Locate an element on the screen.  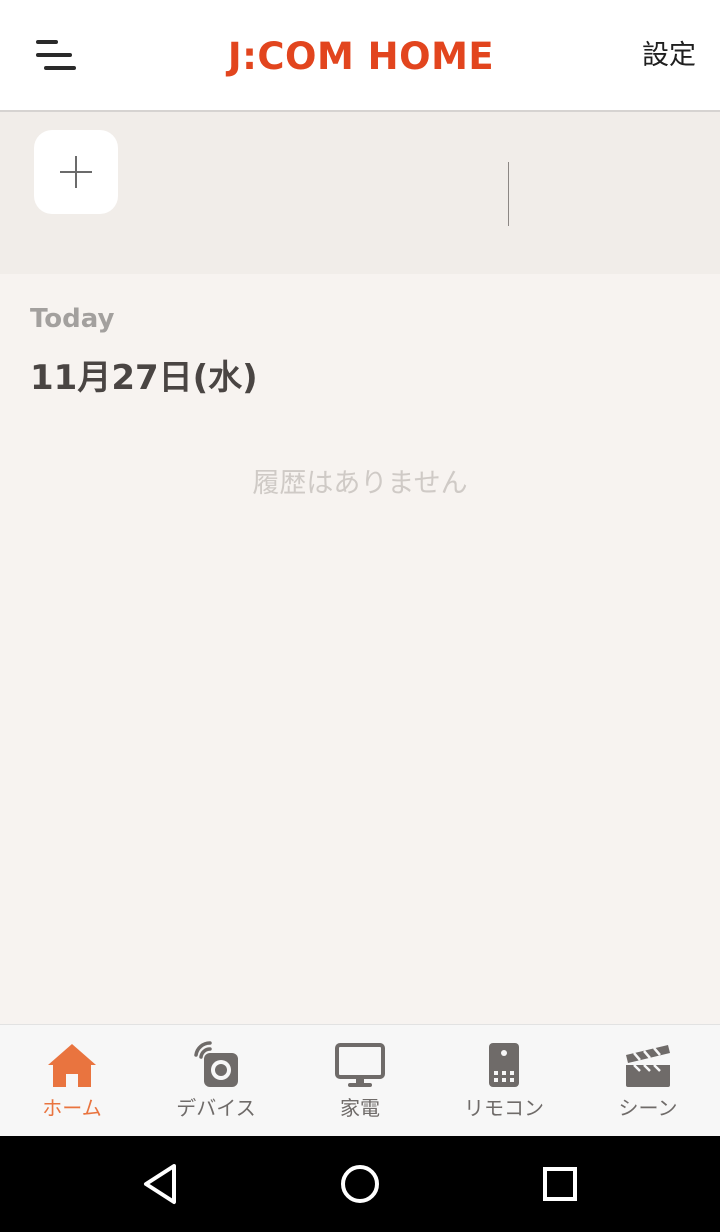
plus-icon is located at coordinates (76, 172).